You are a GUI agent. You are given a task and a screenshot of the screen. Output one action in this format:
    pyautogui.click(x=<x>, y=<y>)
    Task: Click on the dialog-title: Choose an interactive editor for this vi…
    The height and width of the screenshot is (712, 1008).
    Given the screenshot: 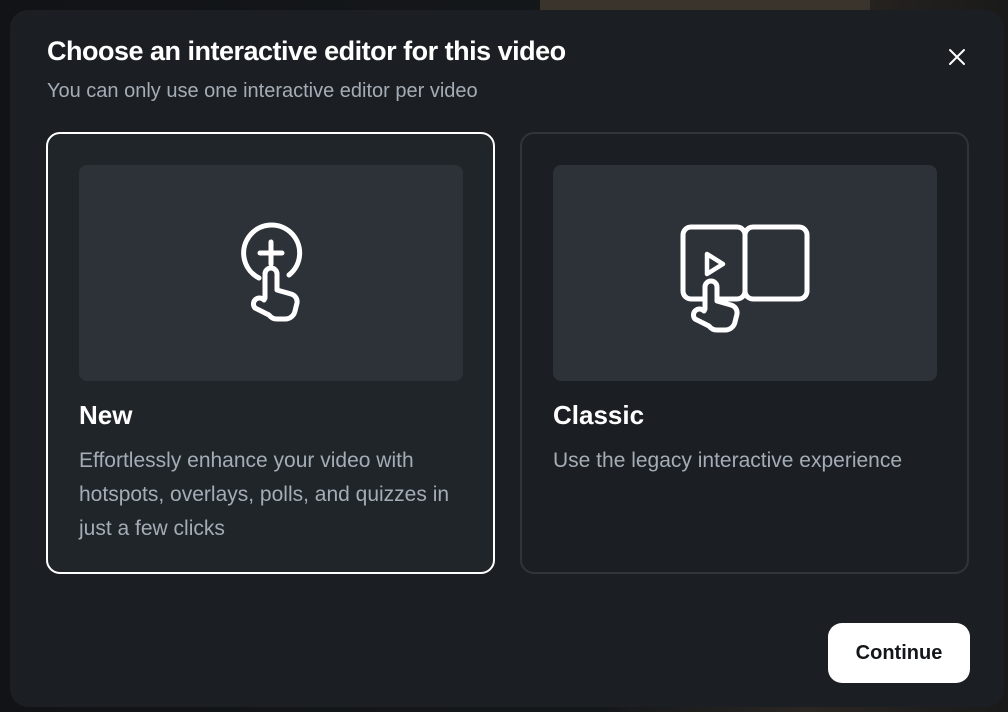 What is the action you would take?
    pyautogui.click(x=306, y=51)
    